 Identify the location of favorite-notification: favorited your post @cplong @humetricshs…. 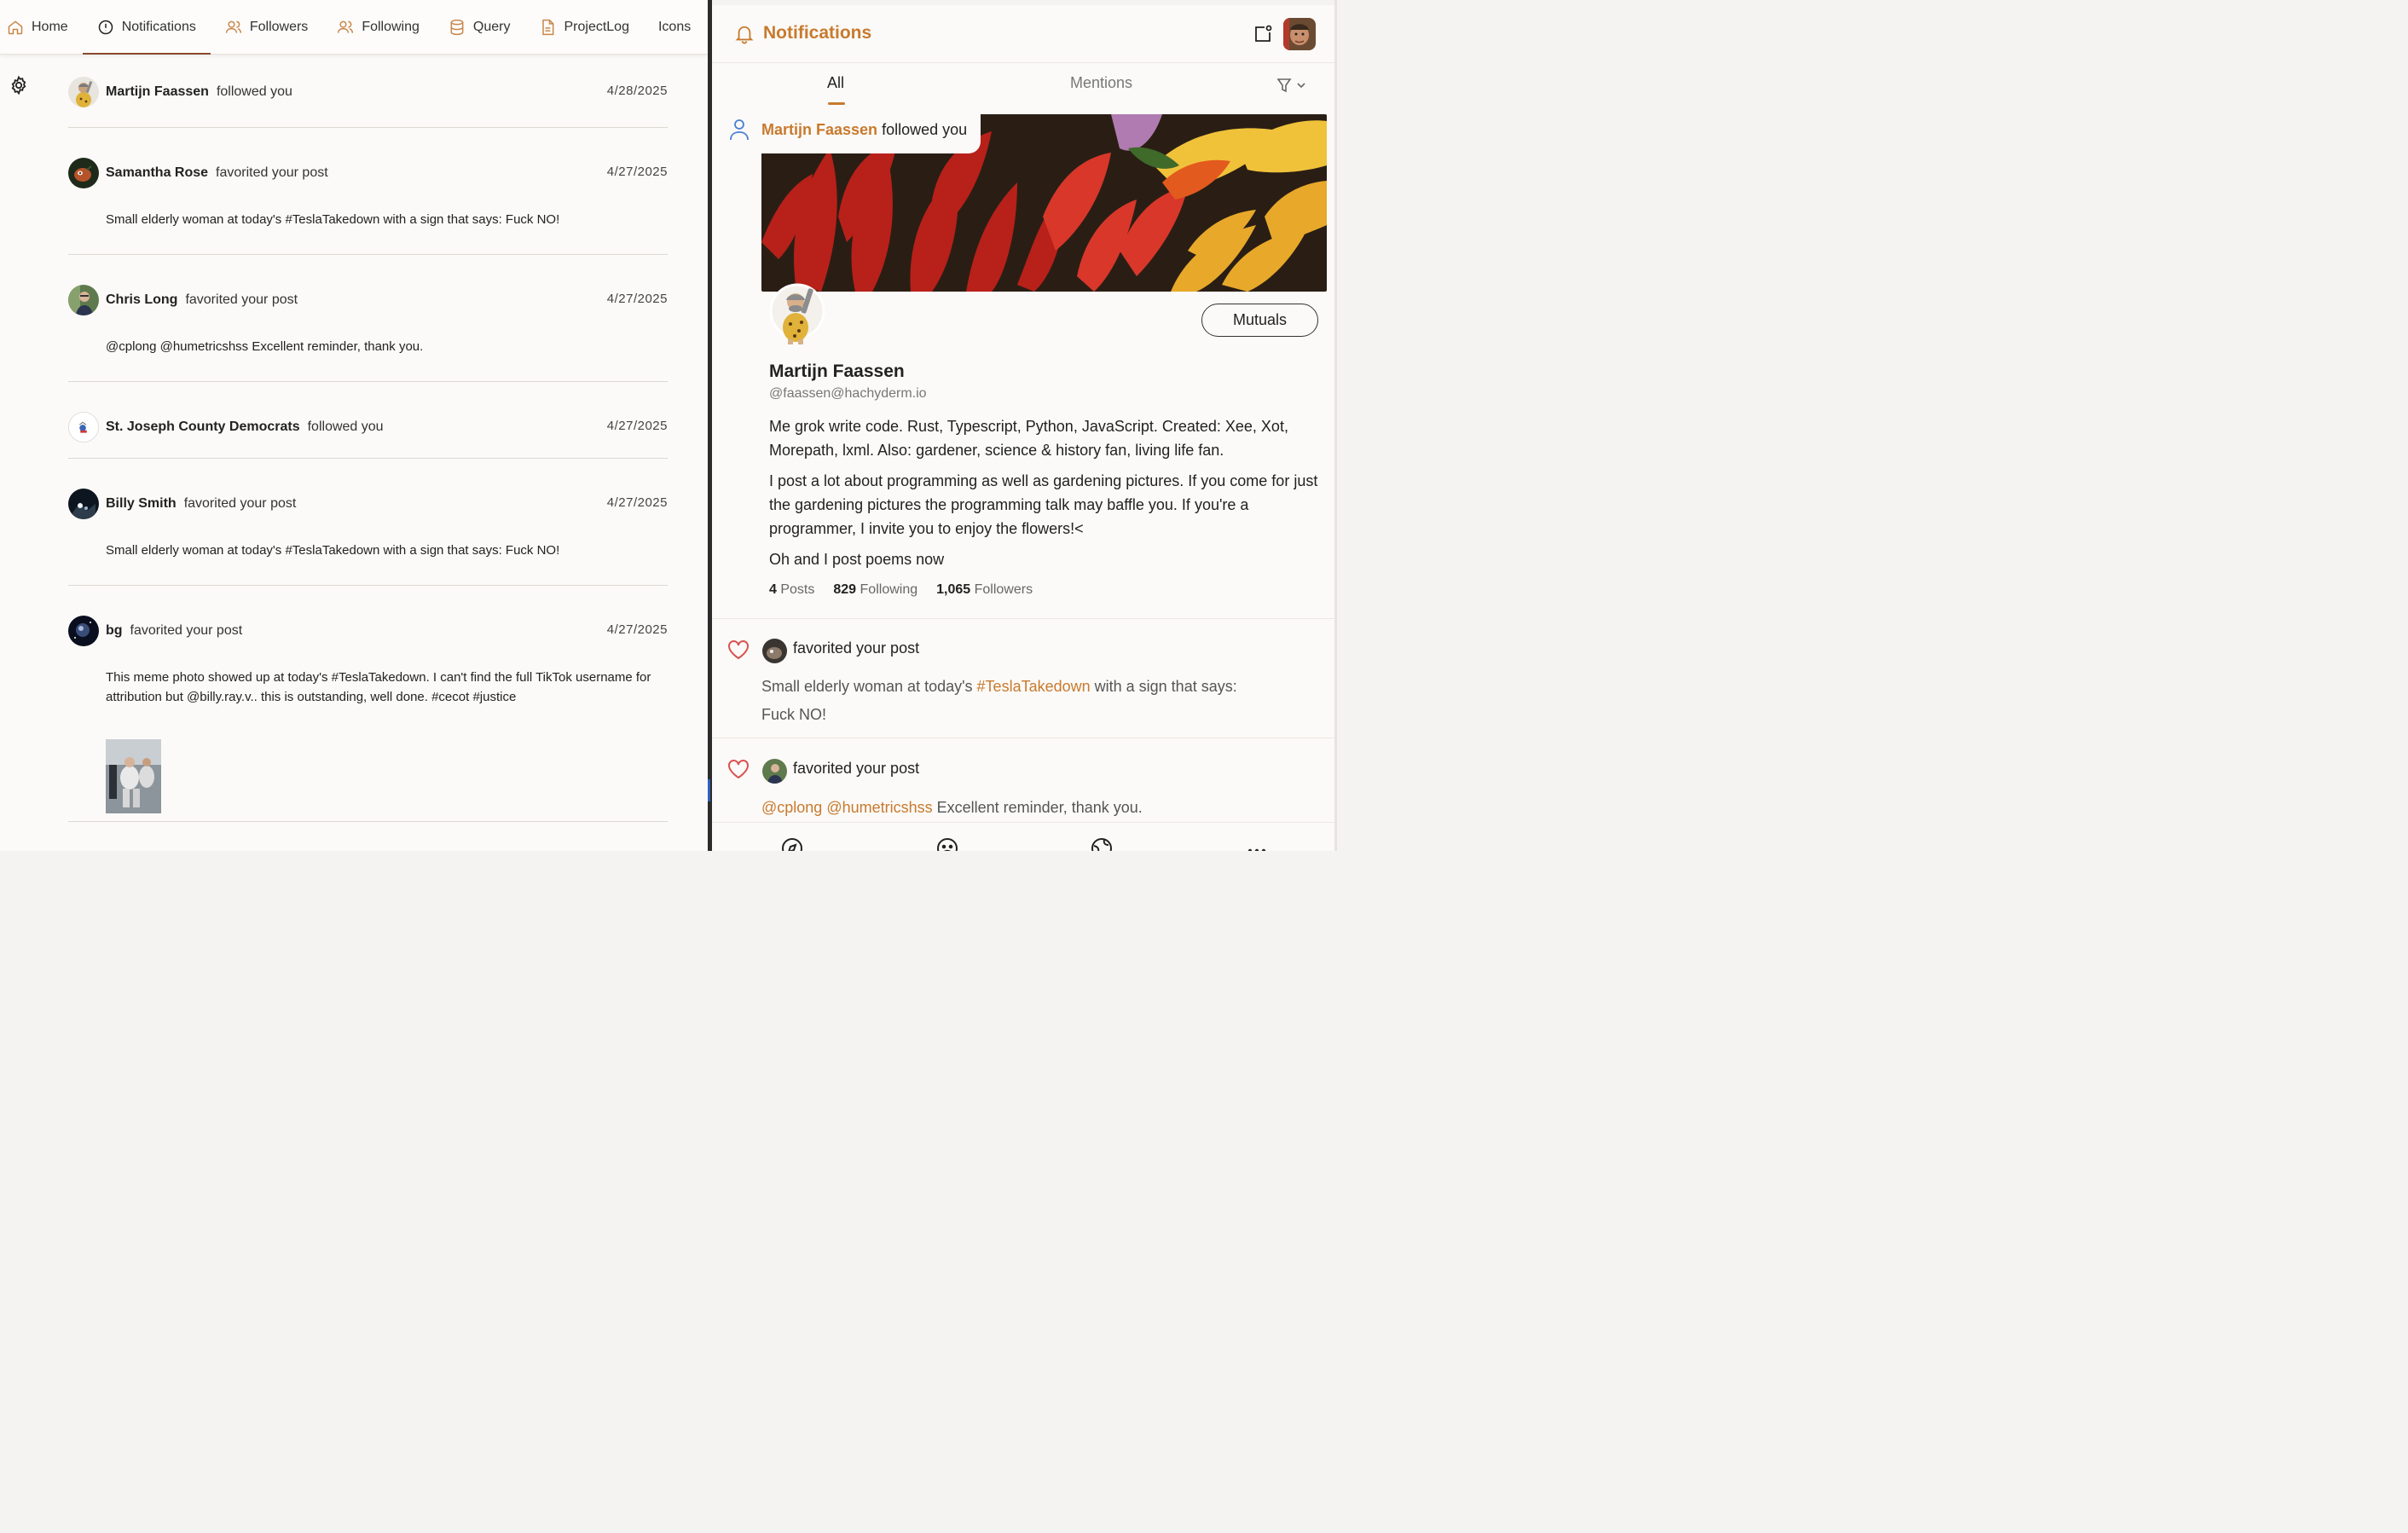
(1023, 781).